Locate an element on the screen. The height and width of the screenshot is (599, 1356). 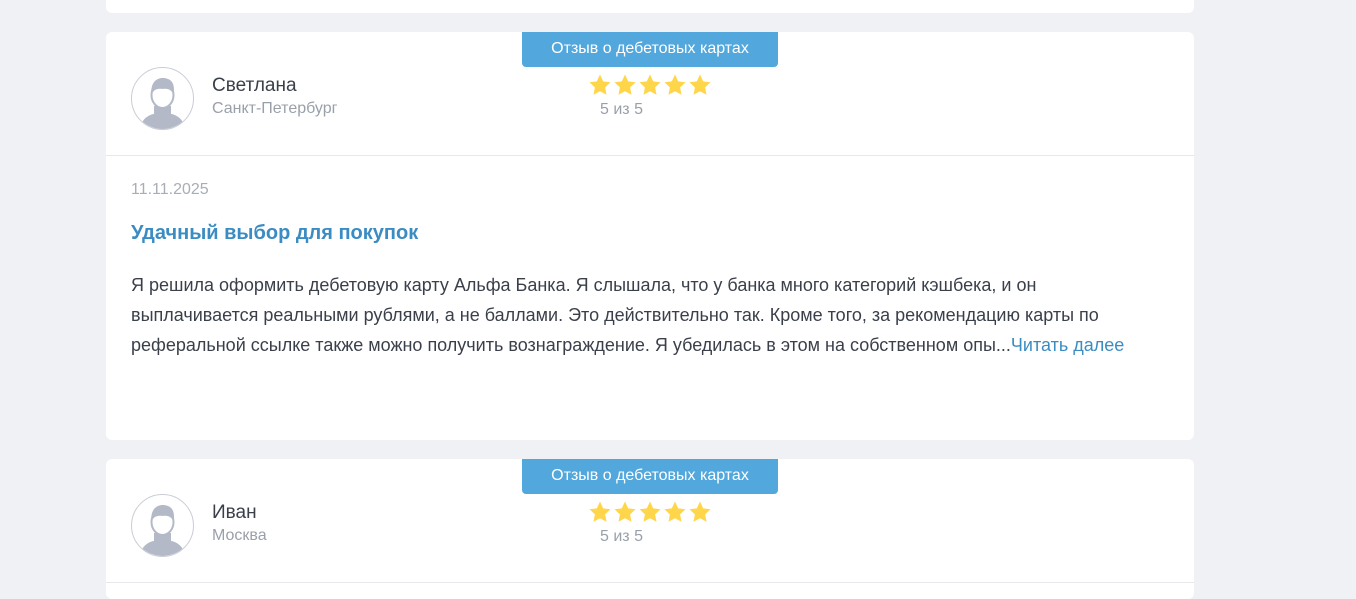
author-name: Светлана is located at coordinates (254, 85).